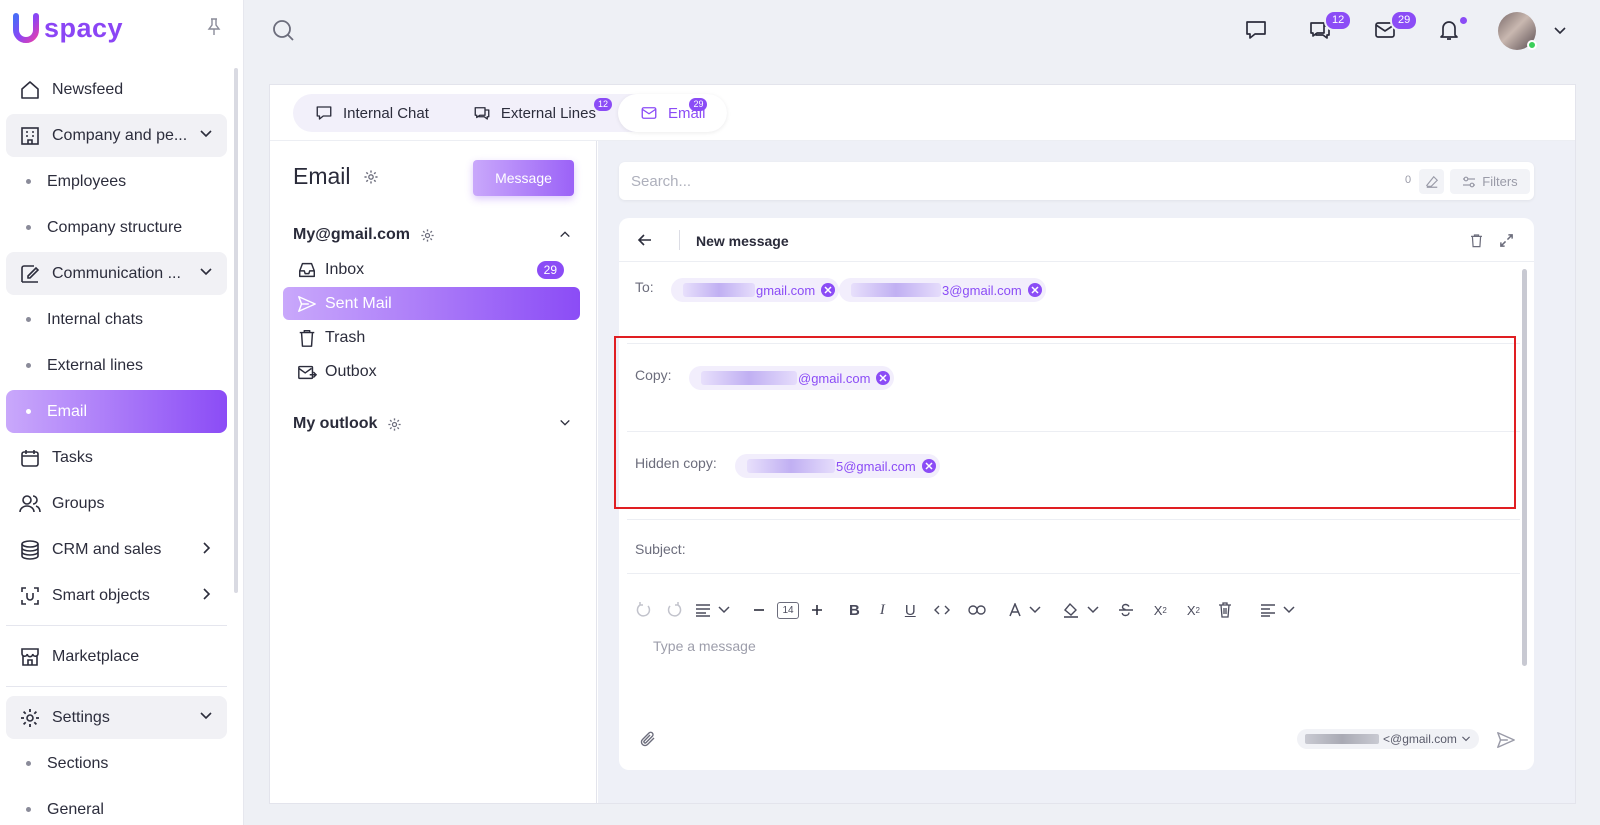 Image resolution: width=1600 pixels, height=825 pixels. I want to click on subject-field: Subject:, so click(1073, 547).